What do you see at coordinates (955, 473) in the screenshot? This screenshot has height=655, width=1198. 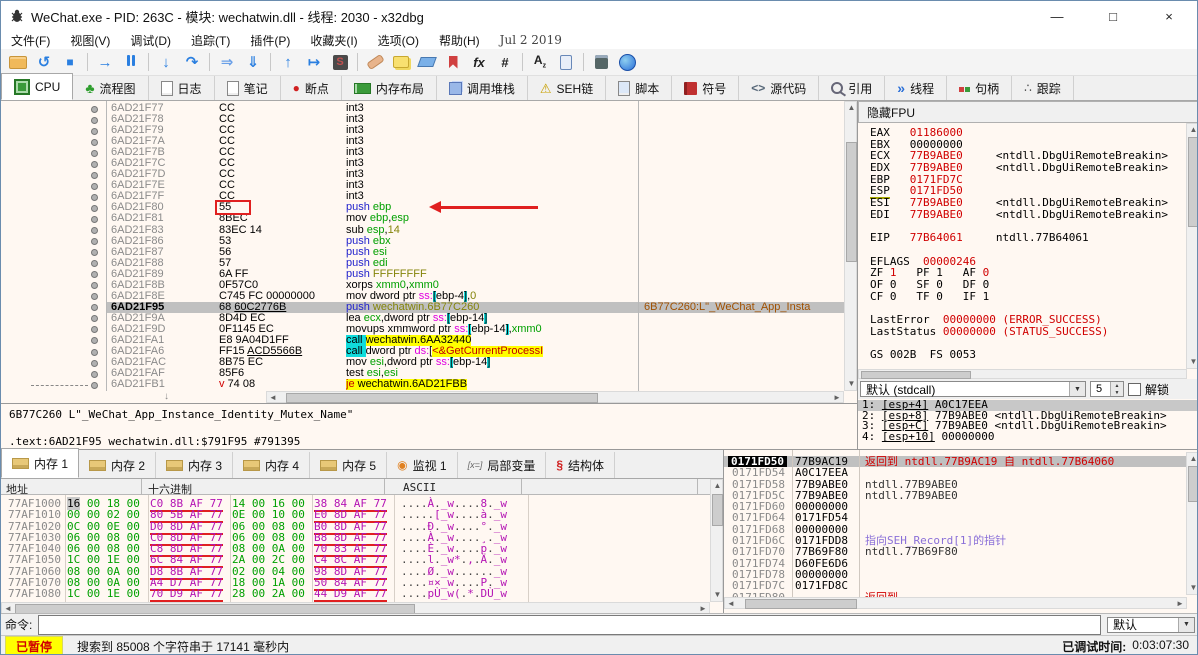 I see `stack-row: 0171FD54 A0C17EEA` at bounding box center [955, 473].